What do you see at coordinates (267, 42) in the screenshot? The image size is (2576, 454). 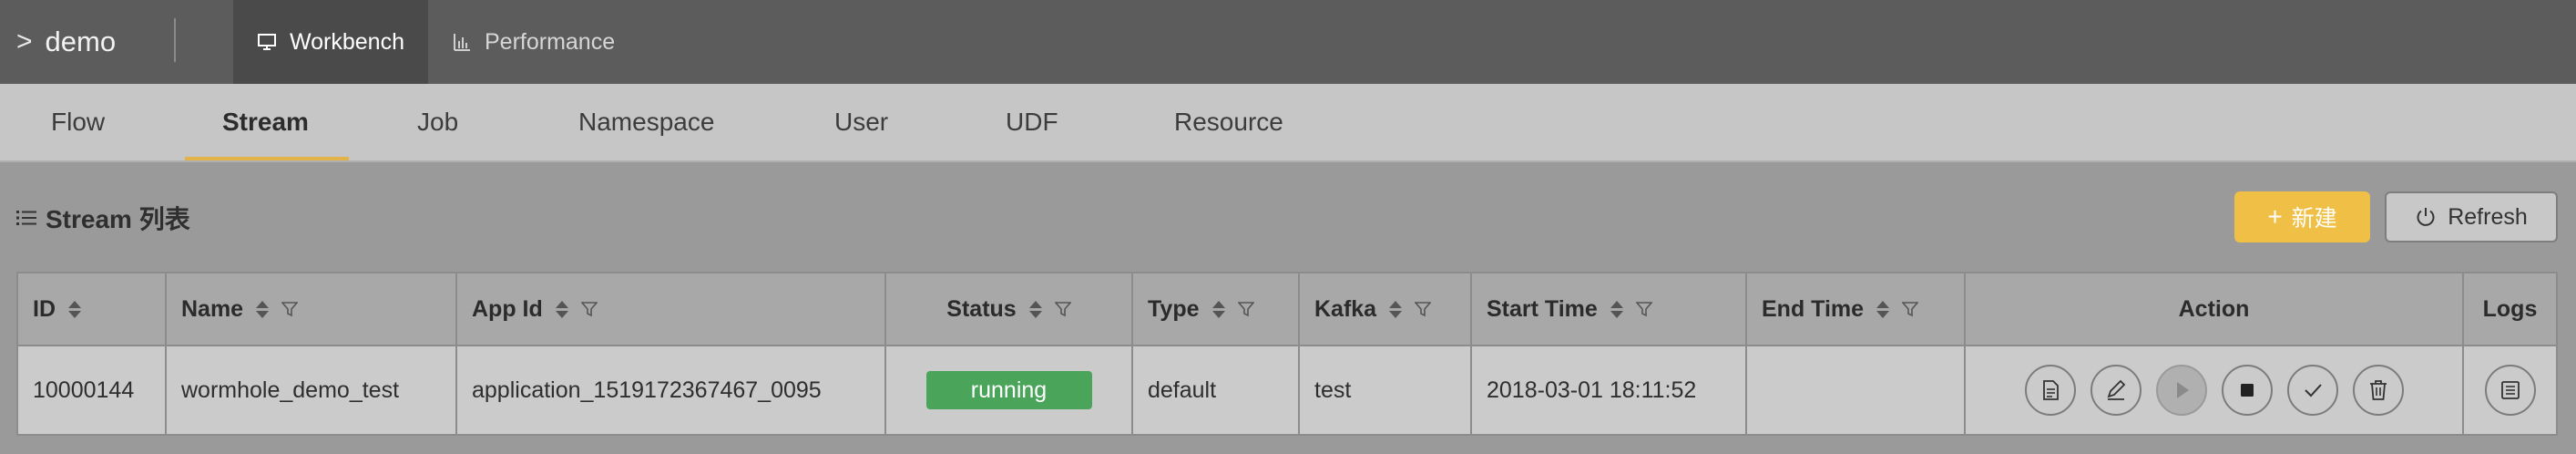 I see `monitor-icon` at bounding box center [267, 42].